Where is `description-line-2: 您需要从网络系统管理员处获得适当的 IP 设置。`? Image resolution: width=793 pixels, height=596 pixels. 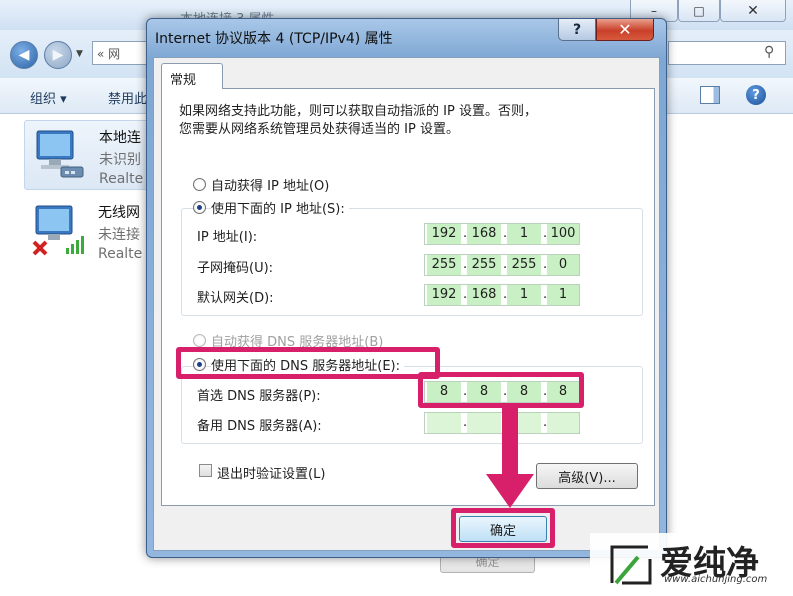
description-line-2: 您需要从网络系统管理员处获得适当的 IP 设置。 is located at coordinates (319, 129).